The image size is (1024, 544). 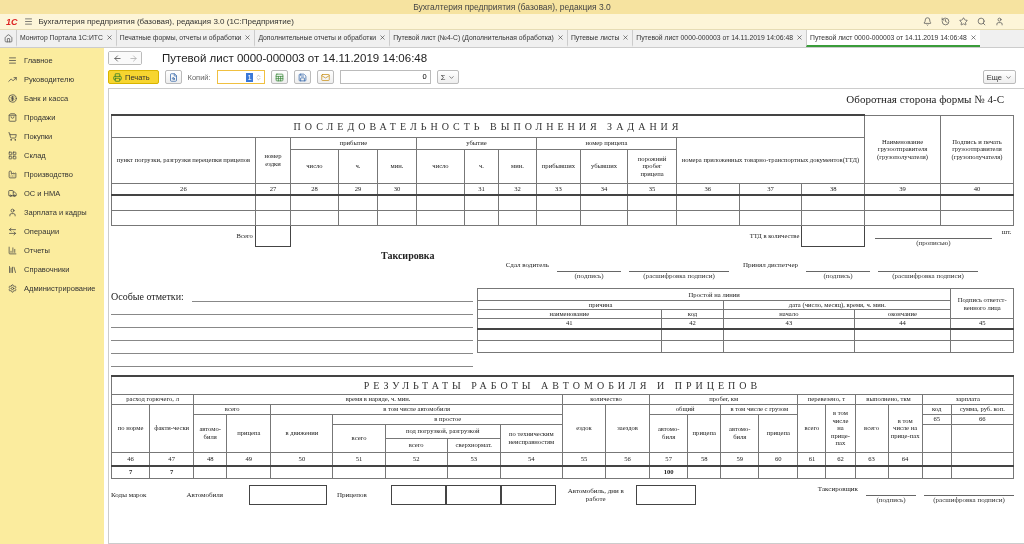 What do you see at coordinates (12, 212) in the screenshot?
I see `person-icon` at bounding box center [12, 212].